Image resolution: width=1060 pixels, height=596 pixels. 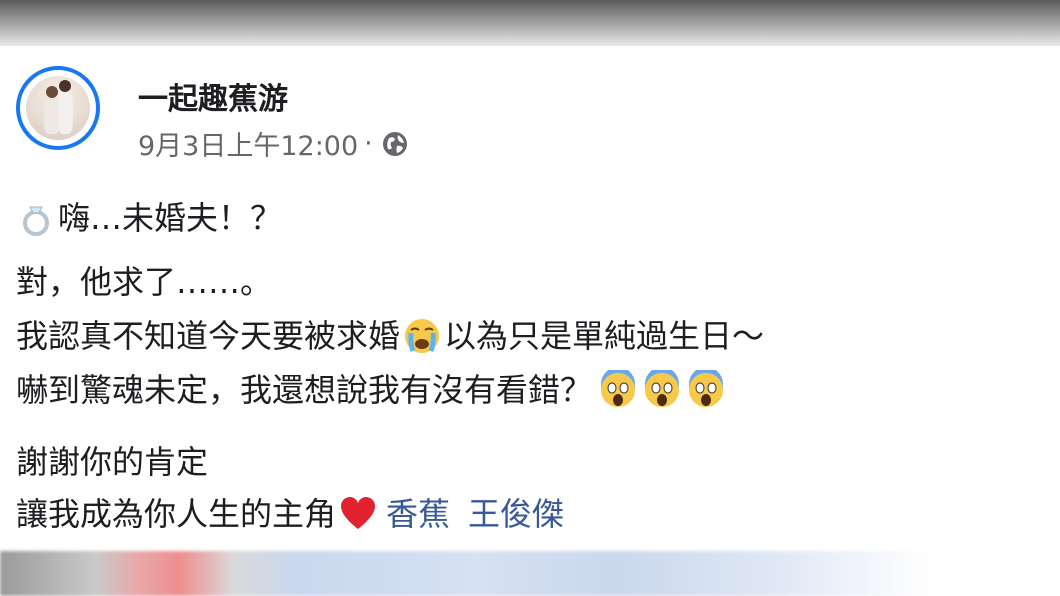 I want to click on red-heart-emoji, so click(x=358, y=513).